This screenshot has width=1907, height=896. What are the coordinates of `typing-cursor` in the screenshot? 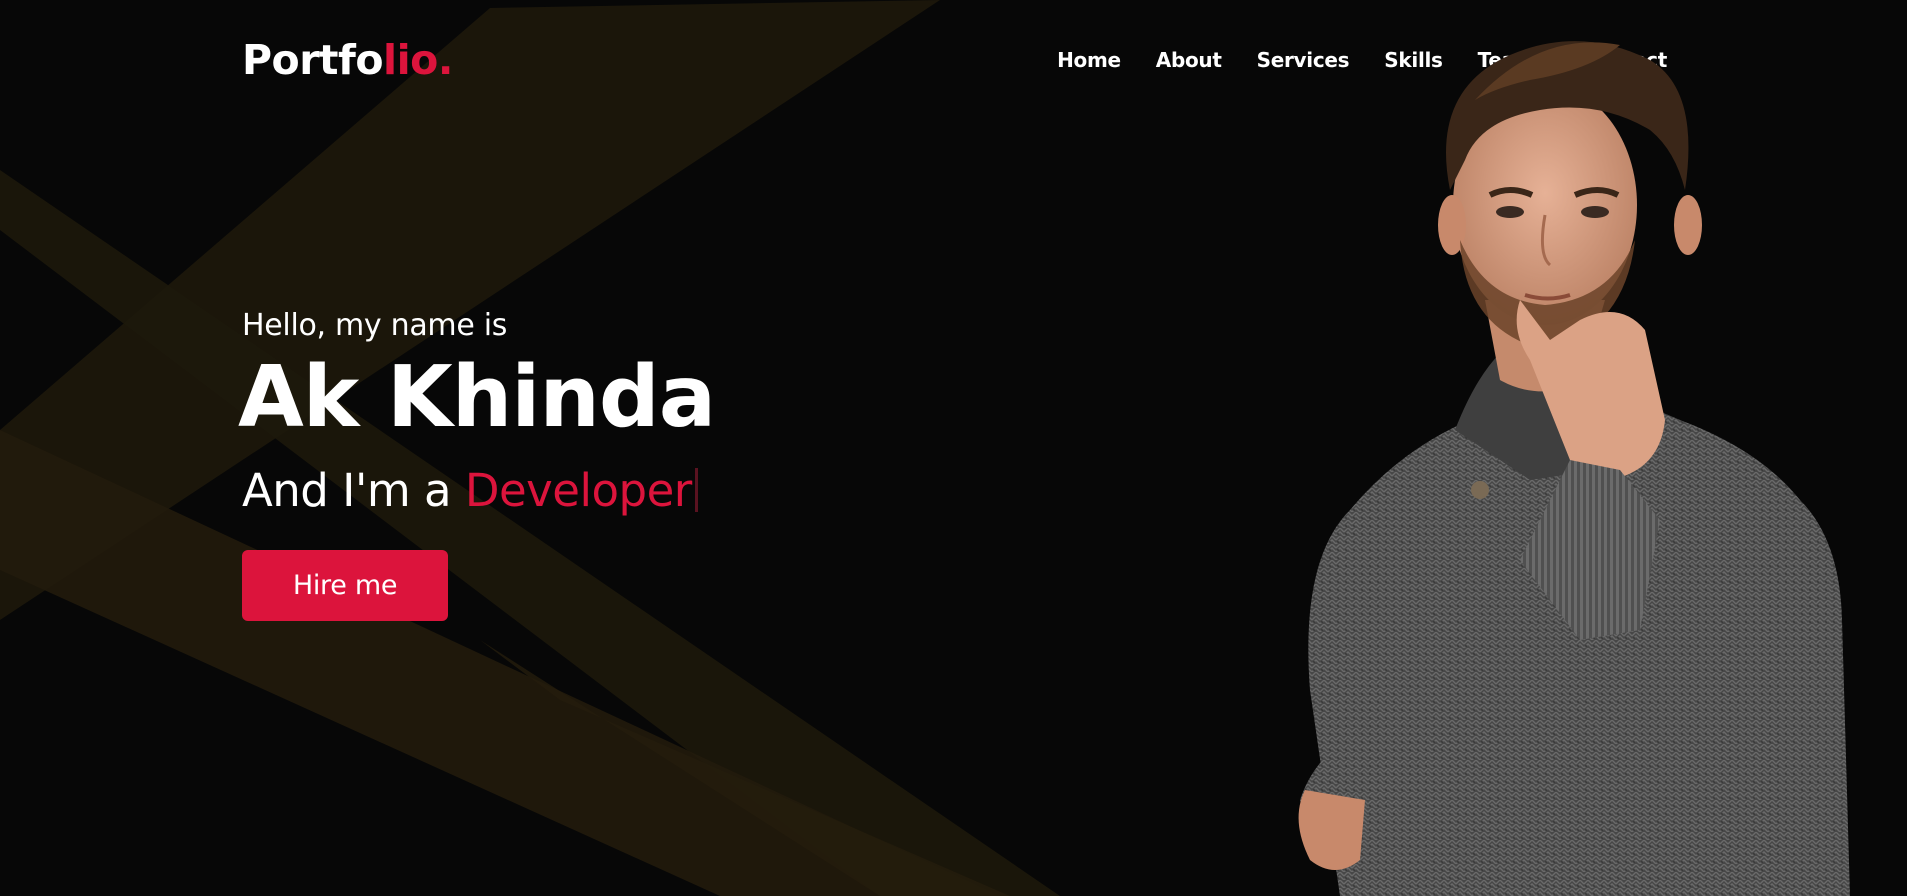 It's located at (696, 490).